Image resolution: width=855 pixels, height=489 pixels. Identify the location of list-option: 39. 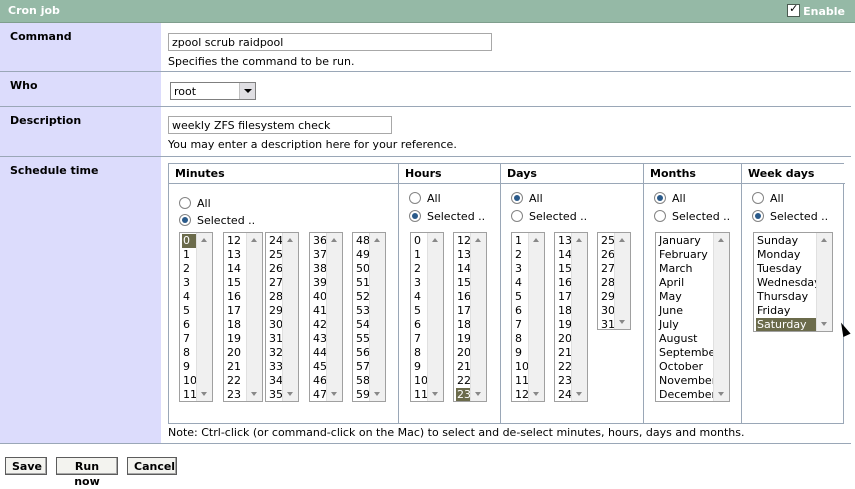
(319, 283).